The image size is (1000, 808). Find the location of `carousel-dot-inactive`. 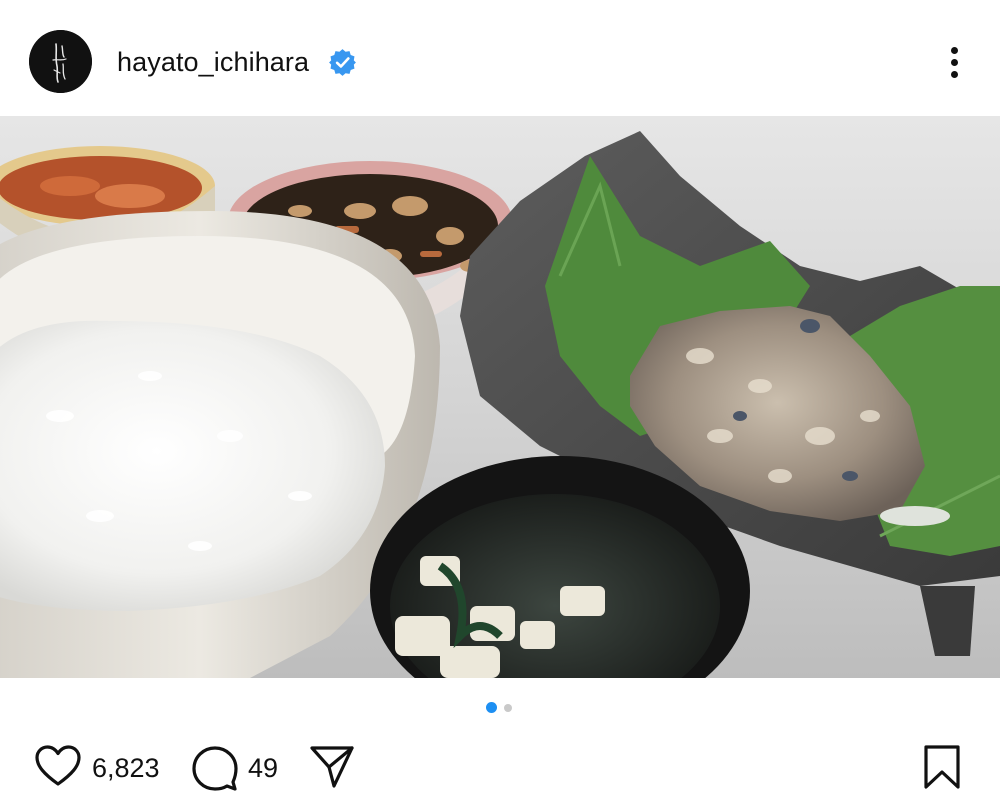

carousel-dot-inactive is located at coordinates (508, 708).